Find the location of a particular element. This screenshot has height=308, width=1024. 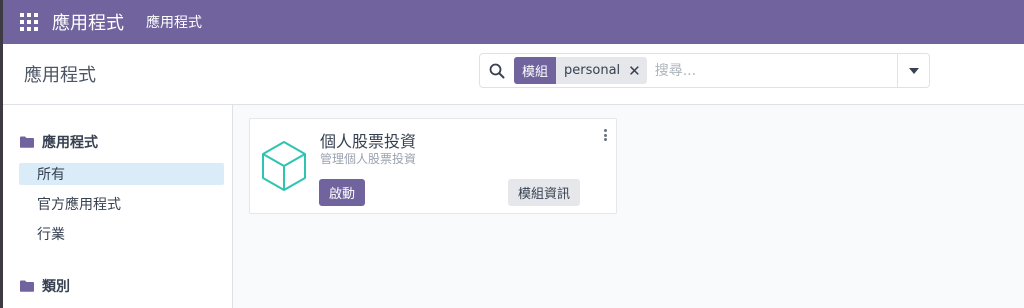

top-navbar: 應用程式 應用程式 is located at coordinates (513, 22).